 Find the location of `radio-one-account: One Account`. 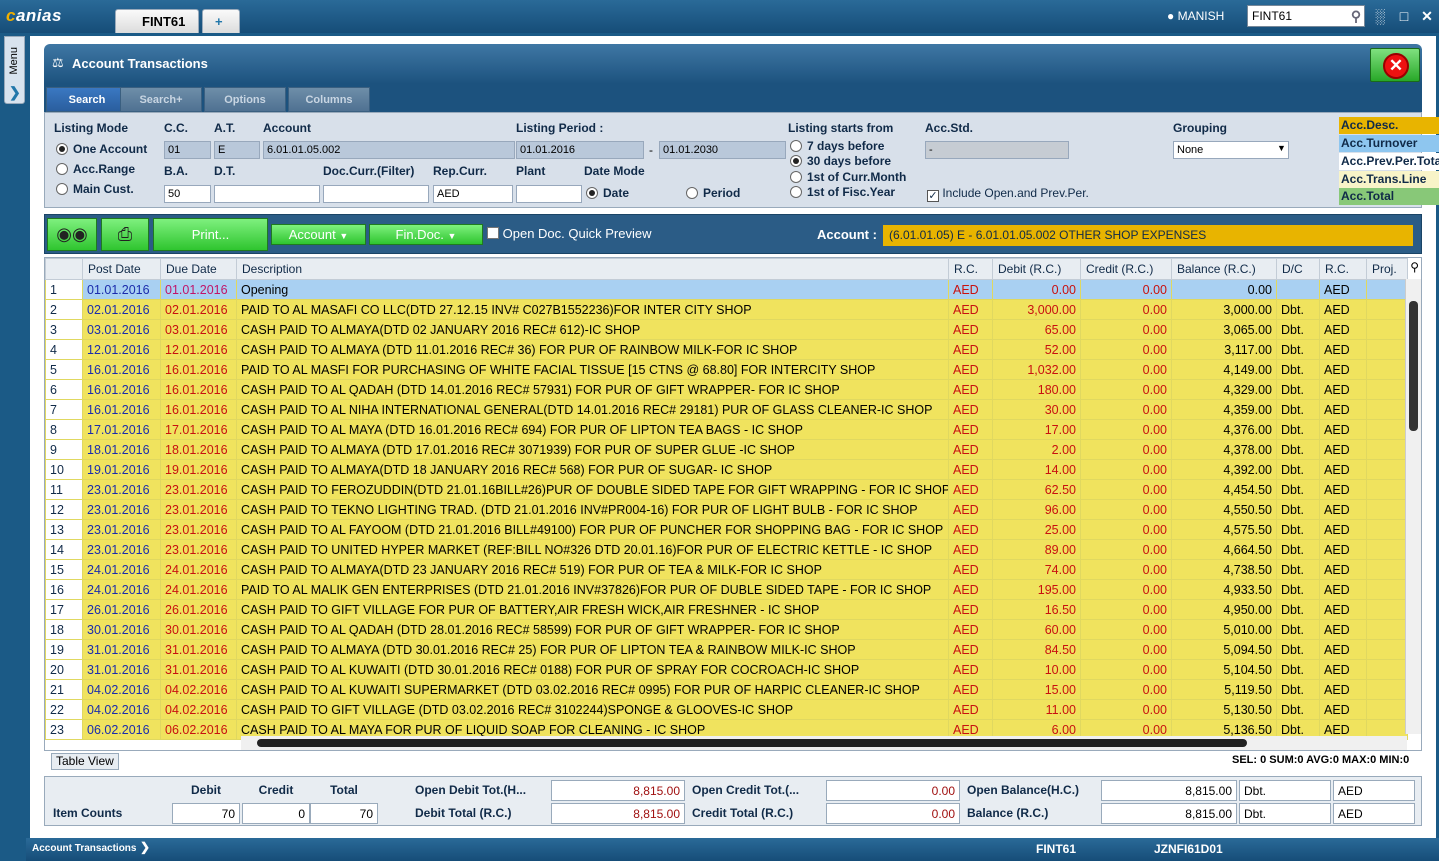

radio-one-account: One Account is located at coordinates (101, 149).